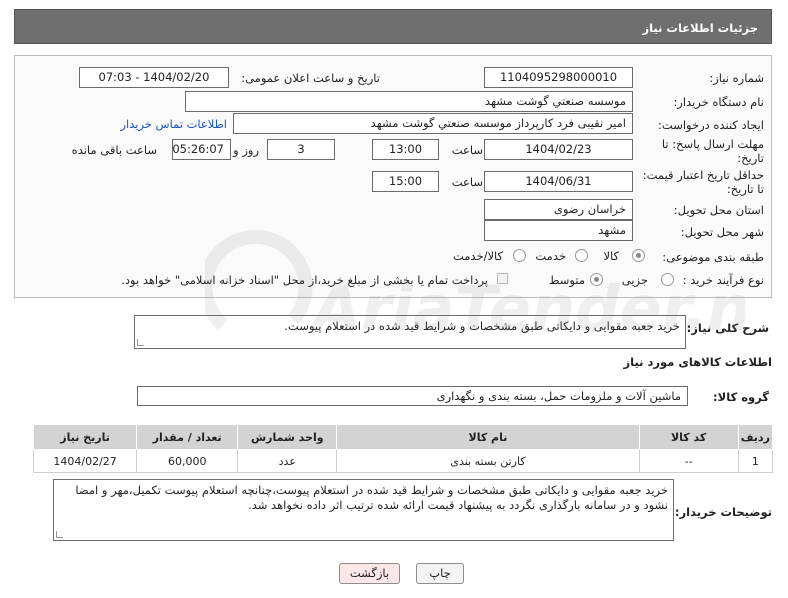 The image size is (788, 598). I want to click on buyer-notes-label: توضیحات خریدار:, so click(723, 512).